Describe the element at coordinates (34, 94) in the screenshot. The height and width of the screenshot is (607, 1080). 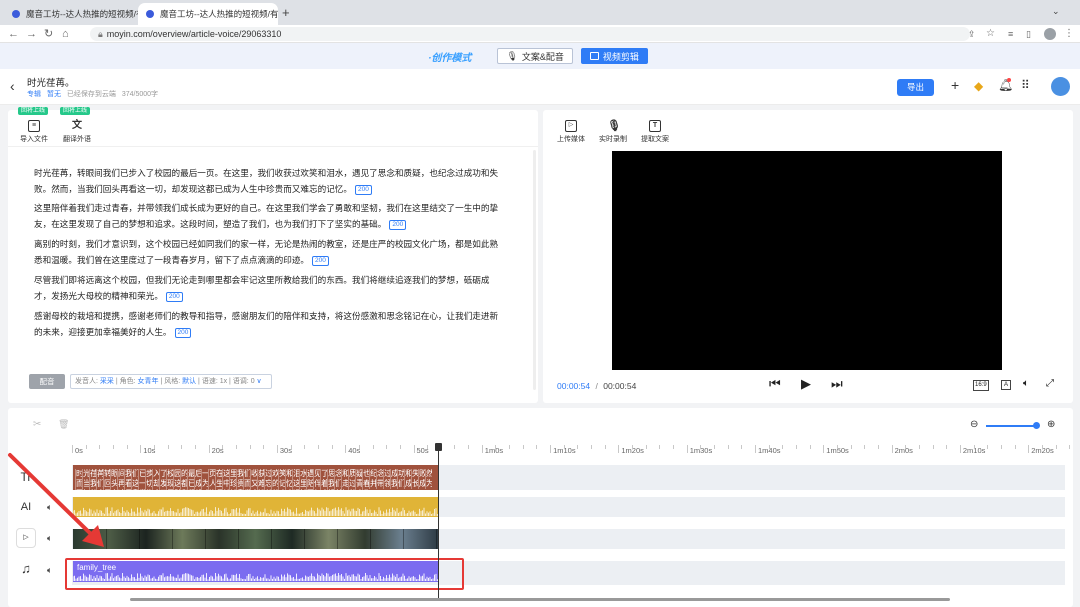
I see `album-tag: 专辑` at that location.